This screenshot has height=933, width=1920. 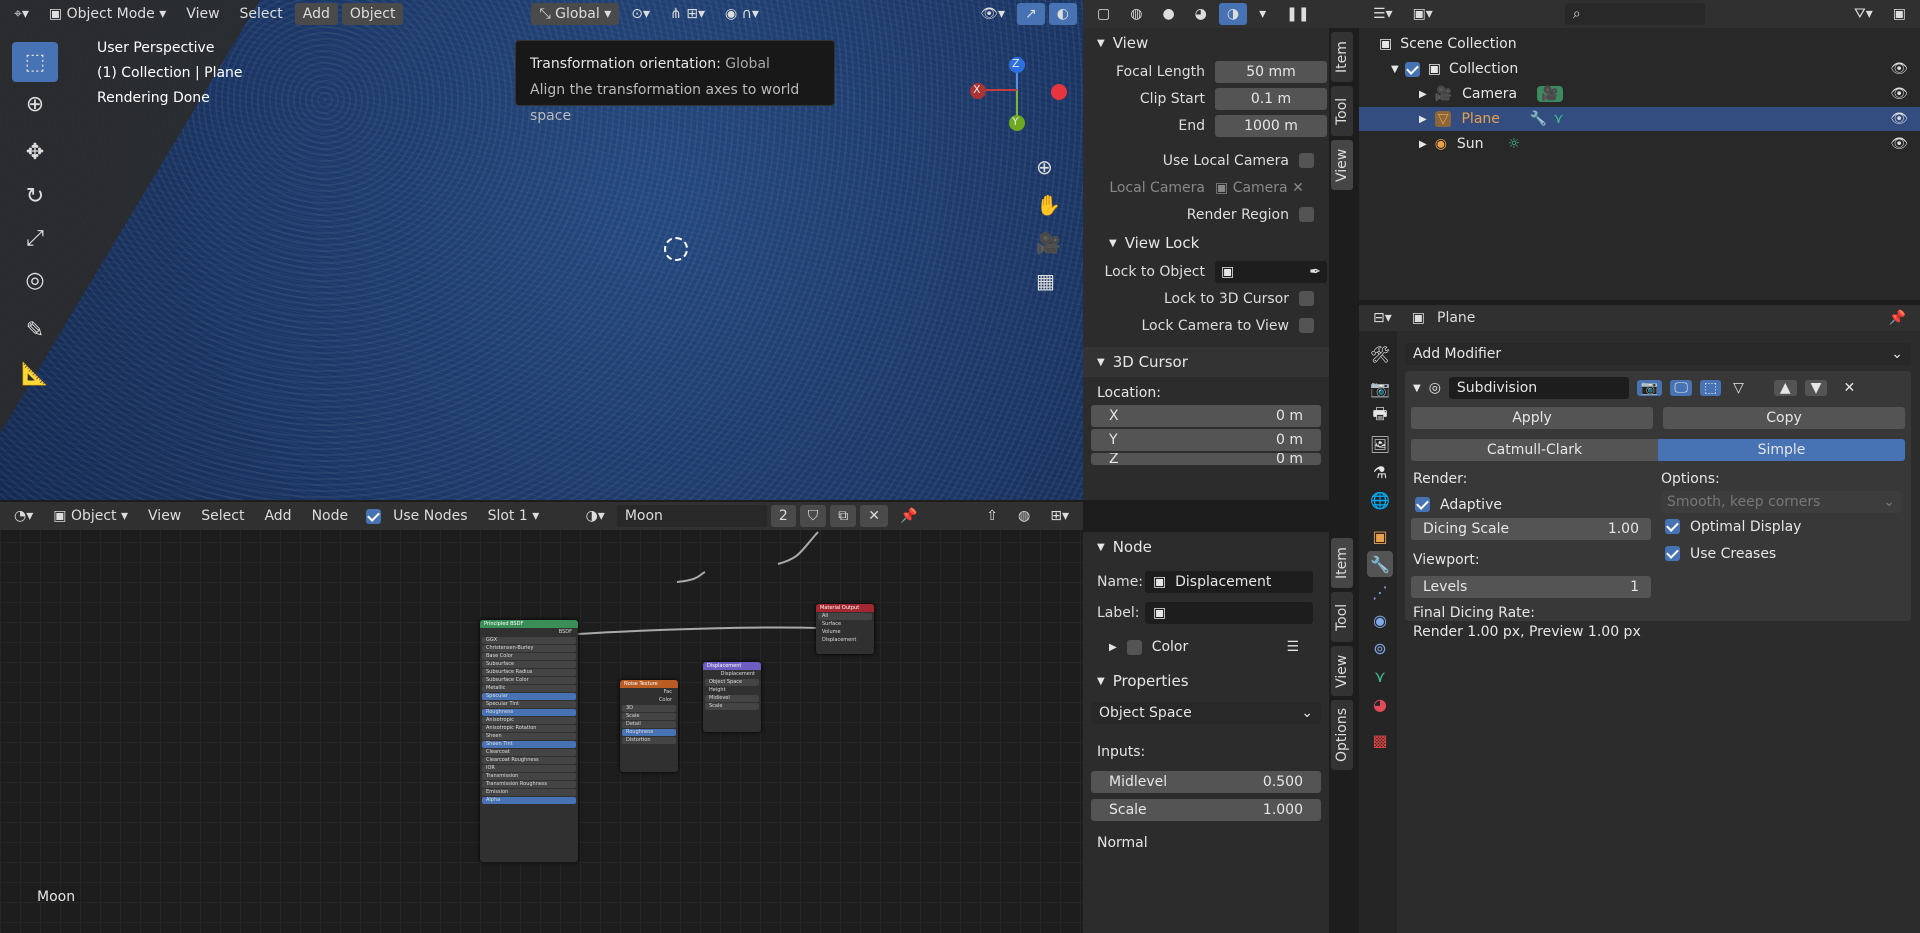 I want to click on pin-icon: 📌, so click(x=1897, y=318).